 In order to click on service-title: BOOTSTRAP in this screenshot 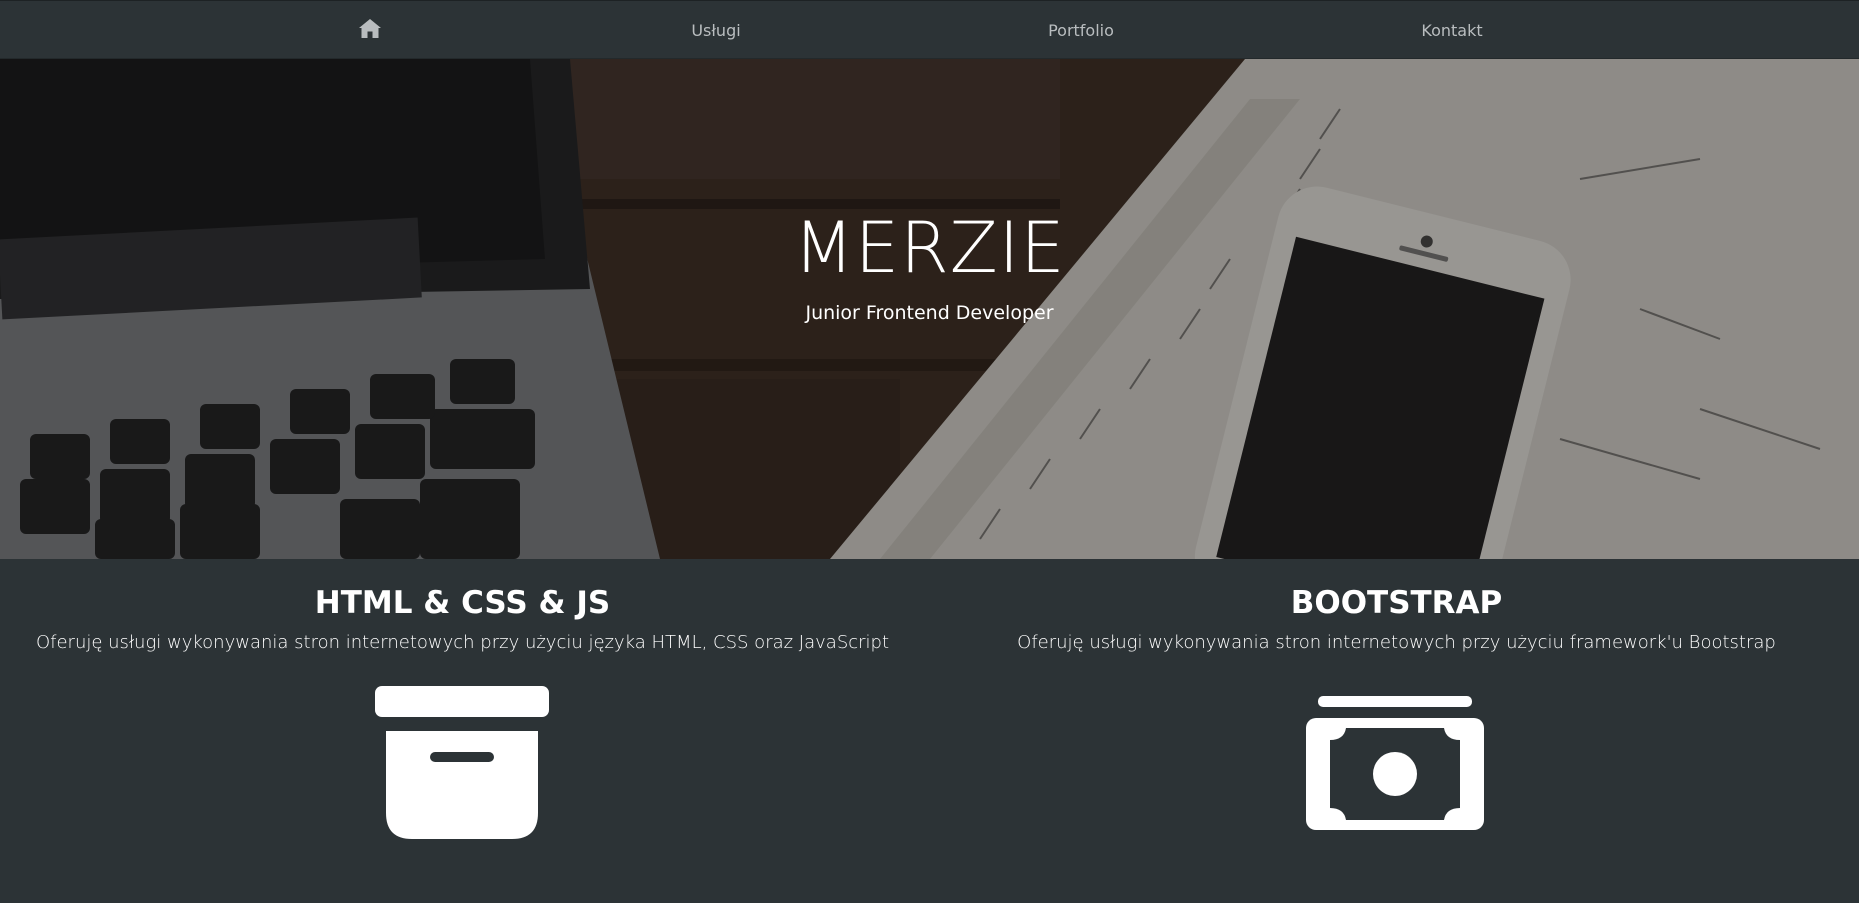, I will do `click(1396, 603)`.